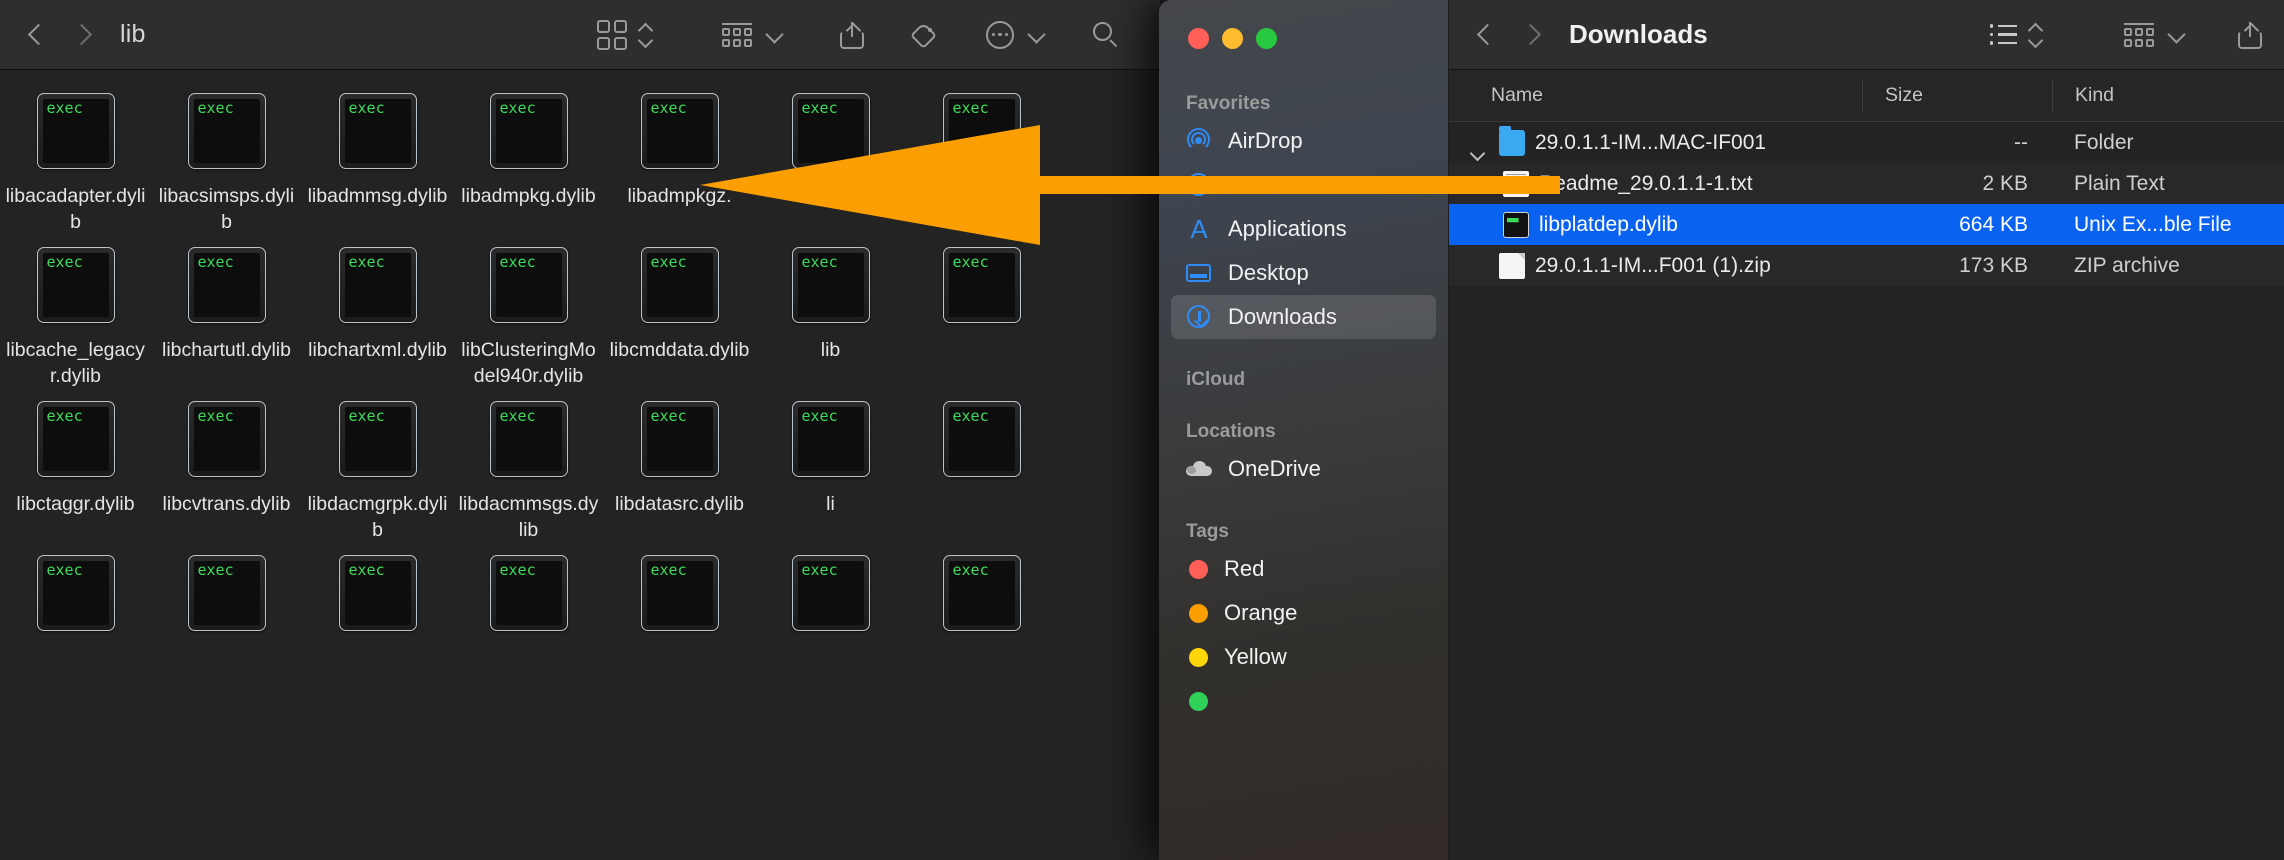  What do you see at coordinates (1303, 569) in the screenshot?
I see `sidebar-item-red: Red` at bounding box center [1303, 569].